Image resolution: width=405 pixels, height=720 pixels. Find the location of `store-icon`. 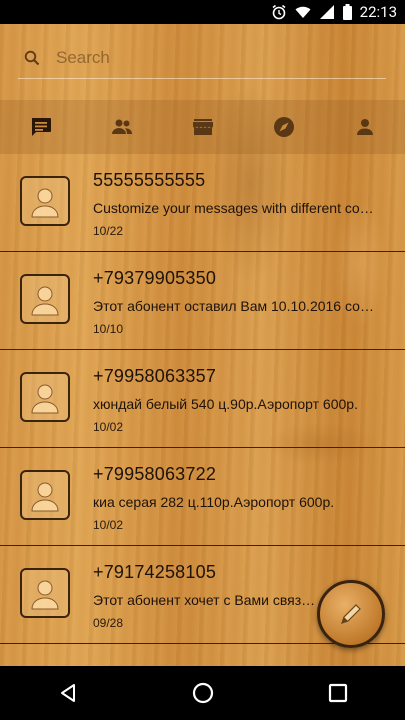

store-icon is located at coordinates (202, 127).